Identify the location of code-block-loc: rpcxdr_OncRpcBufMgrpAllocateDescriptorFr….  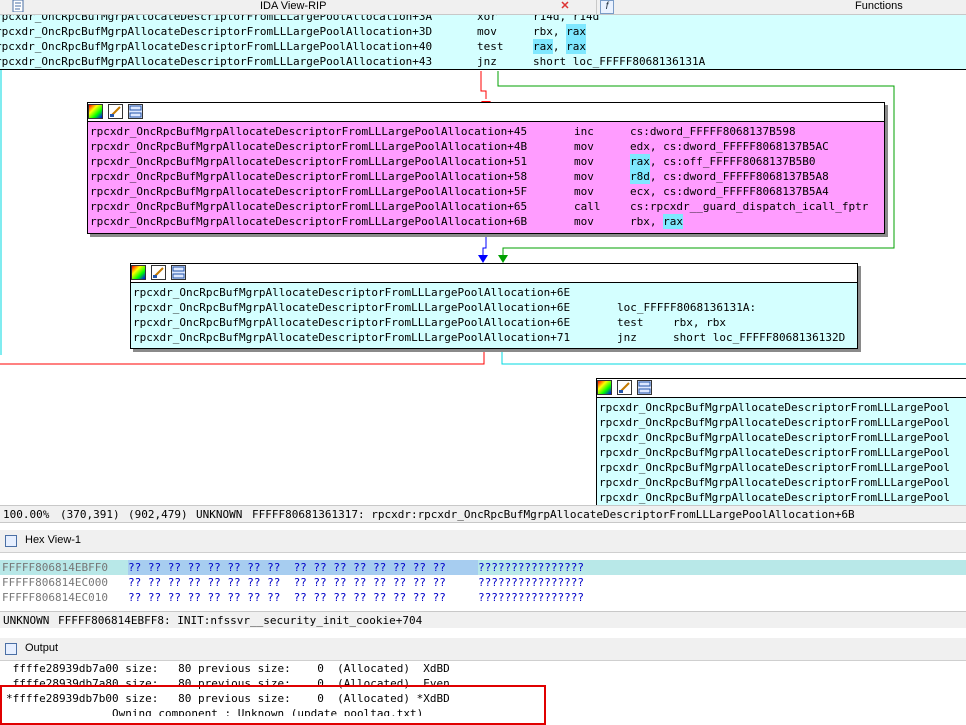
(494, 306).